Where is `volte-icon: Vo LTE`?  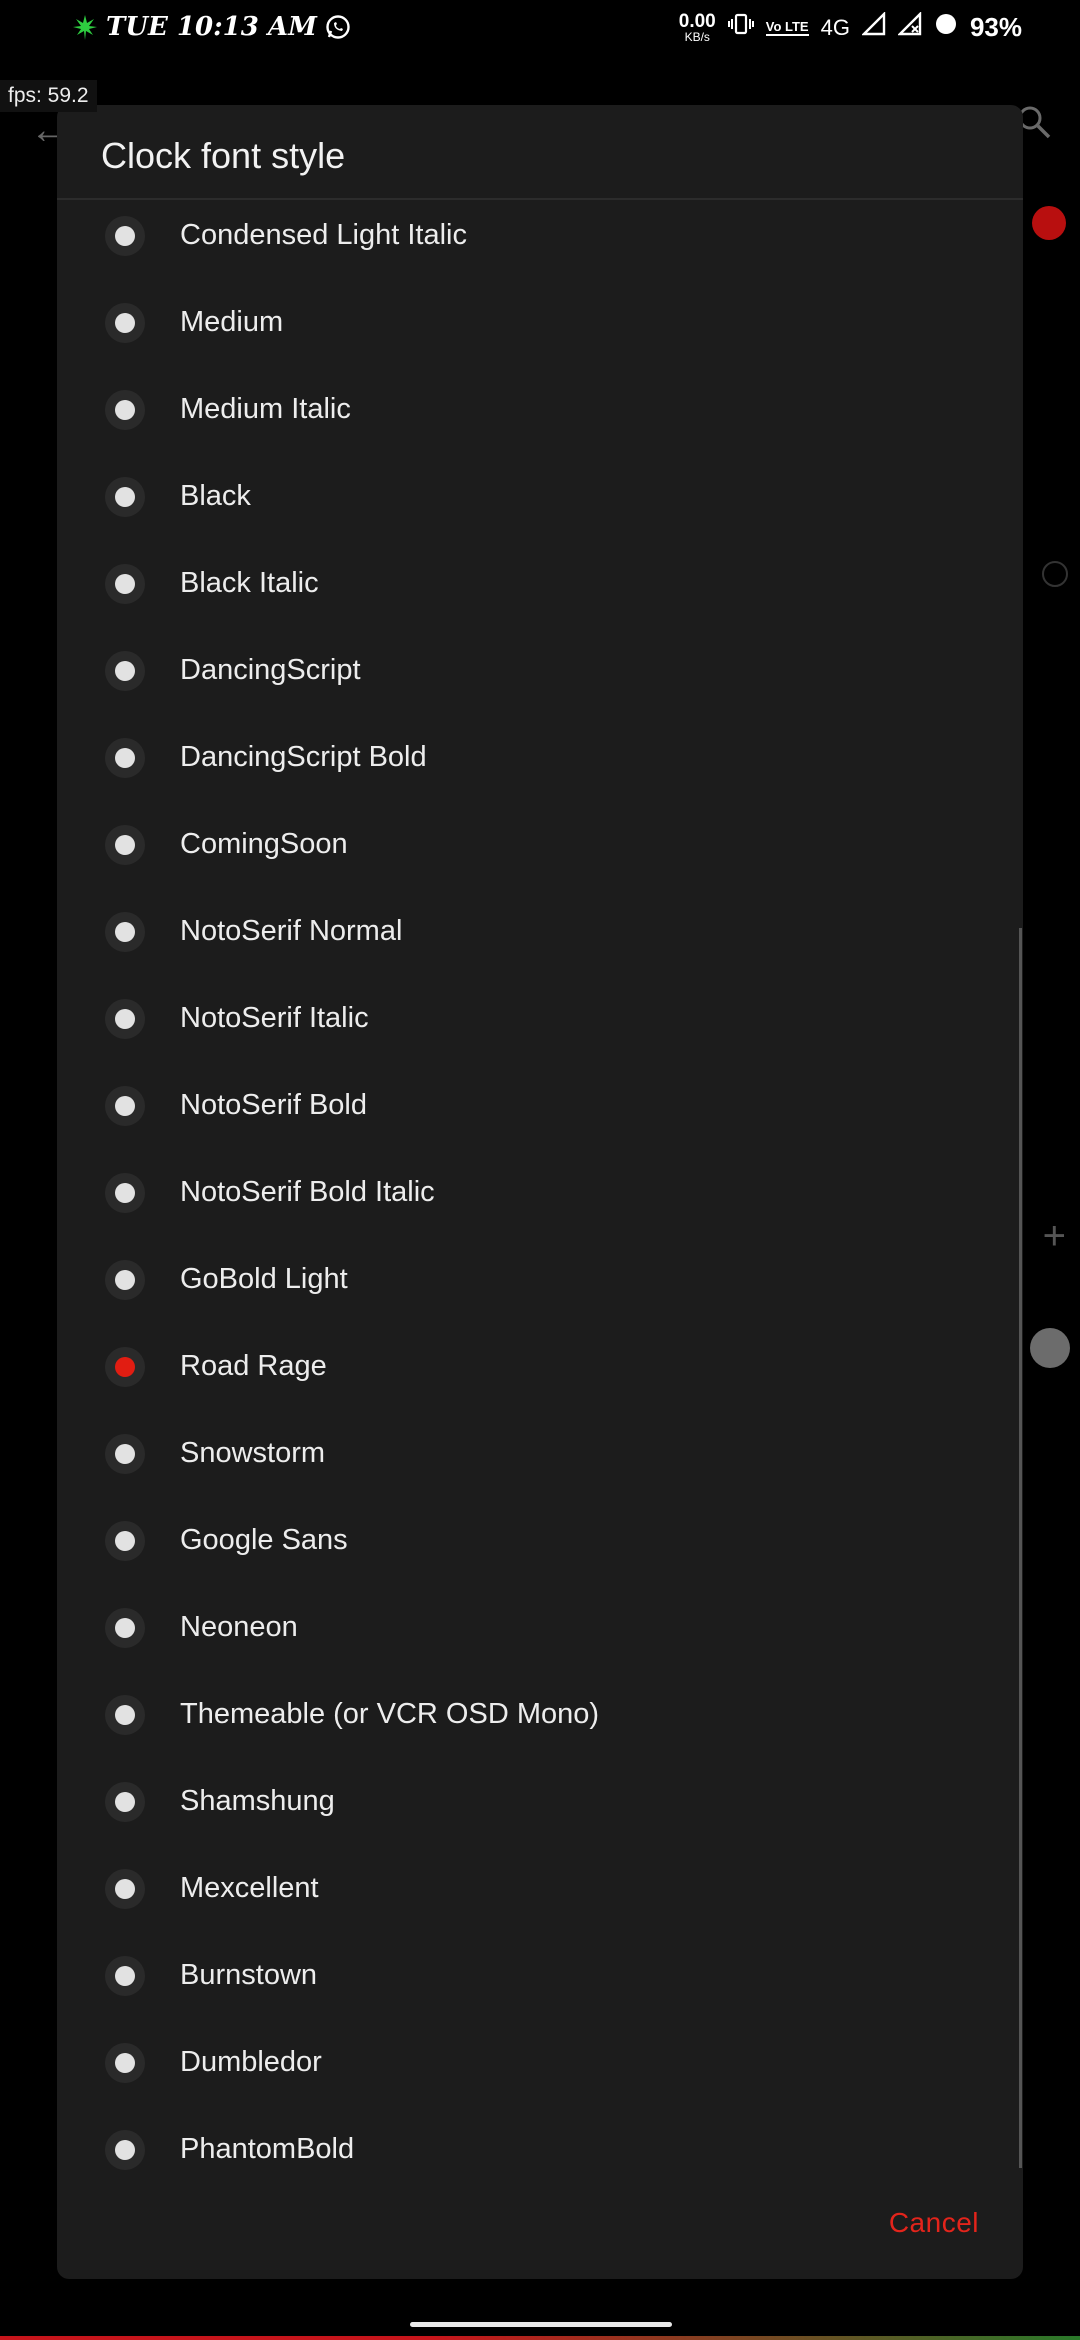 volte-icon: Vo LTE is located at coordinates (787, 27).